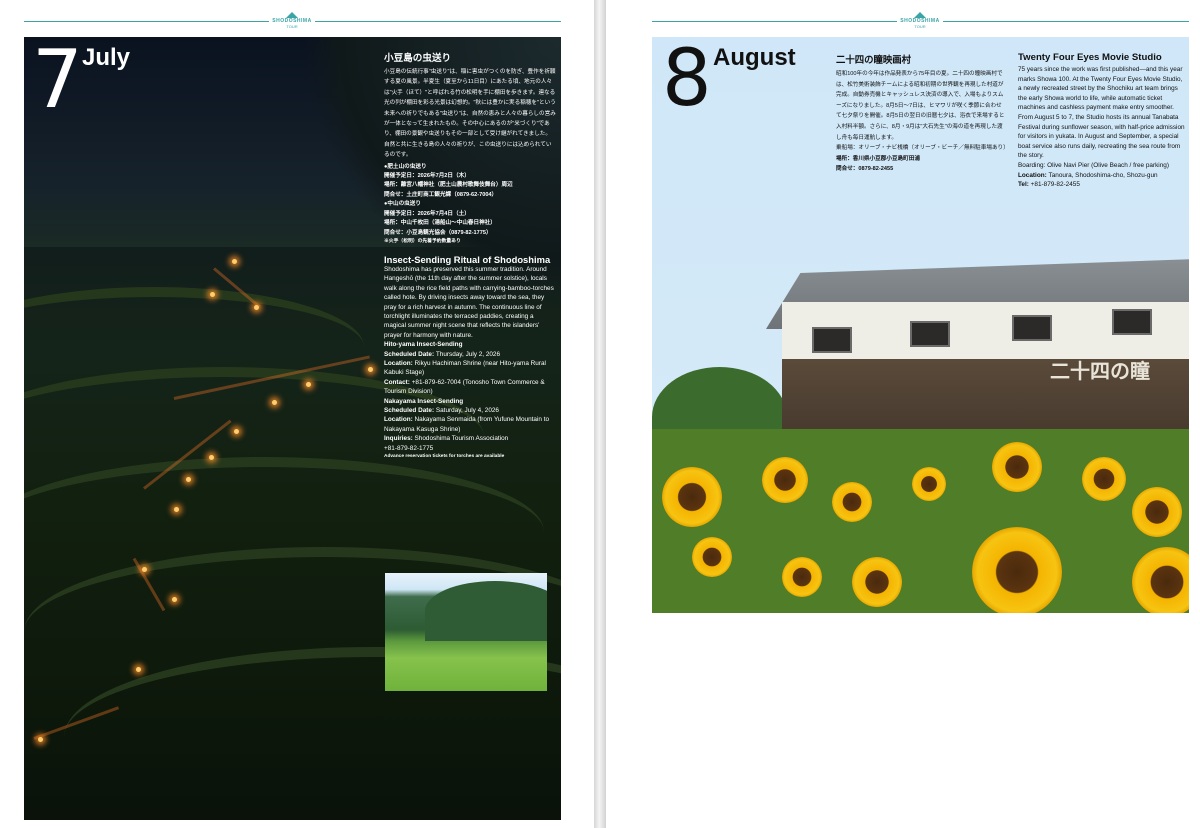 The height and width of the screenshot is (828, 1200). What do you see at coordinates (448, 185) in the screenshot?
I see `jp-event-line: 場所：離宮八幡神社（肥土山農村歌舞伎舞台）周辺` at bounding box center [448, 185].